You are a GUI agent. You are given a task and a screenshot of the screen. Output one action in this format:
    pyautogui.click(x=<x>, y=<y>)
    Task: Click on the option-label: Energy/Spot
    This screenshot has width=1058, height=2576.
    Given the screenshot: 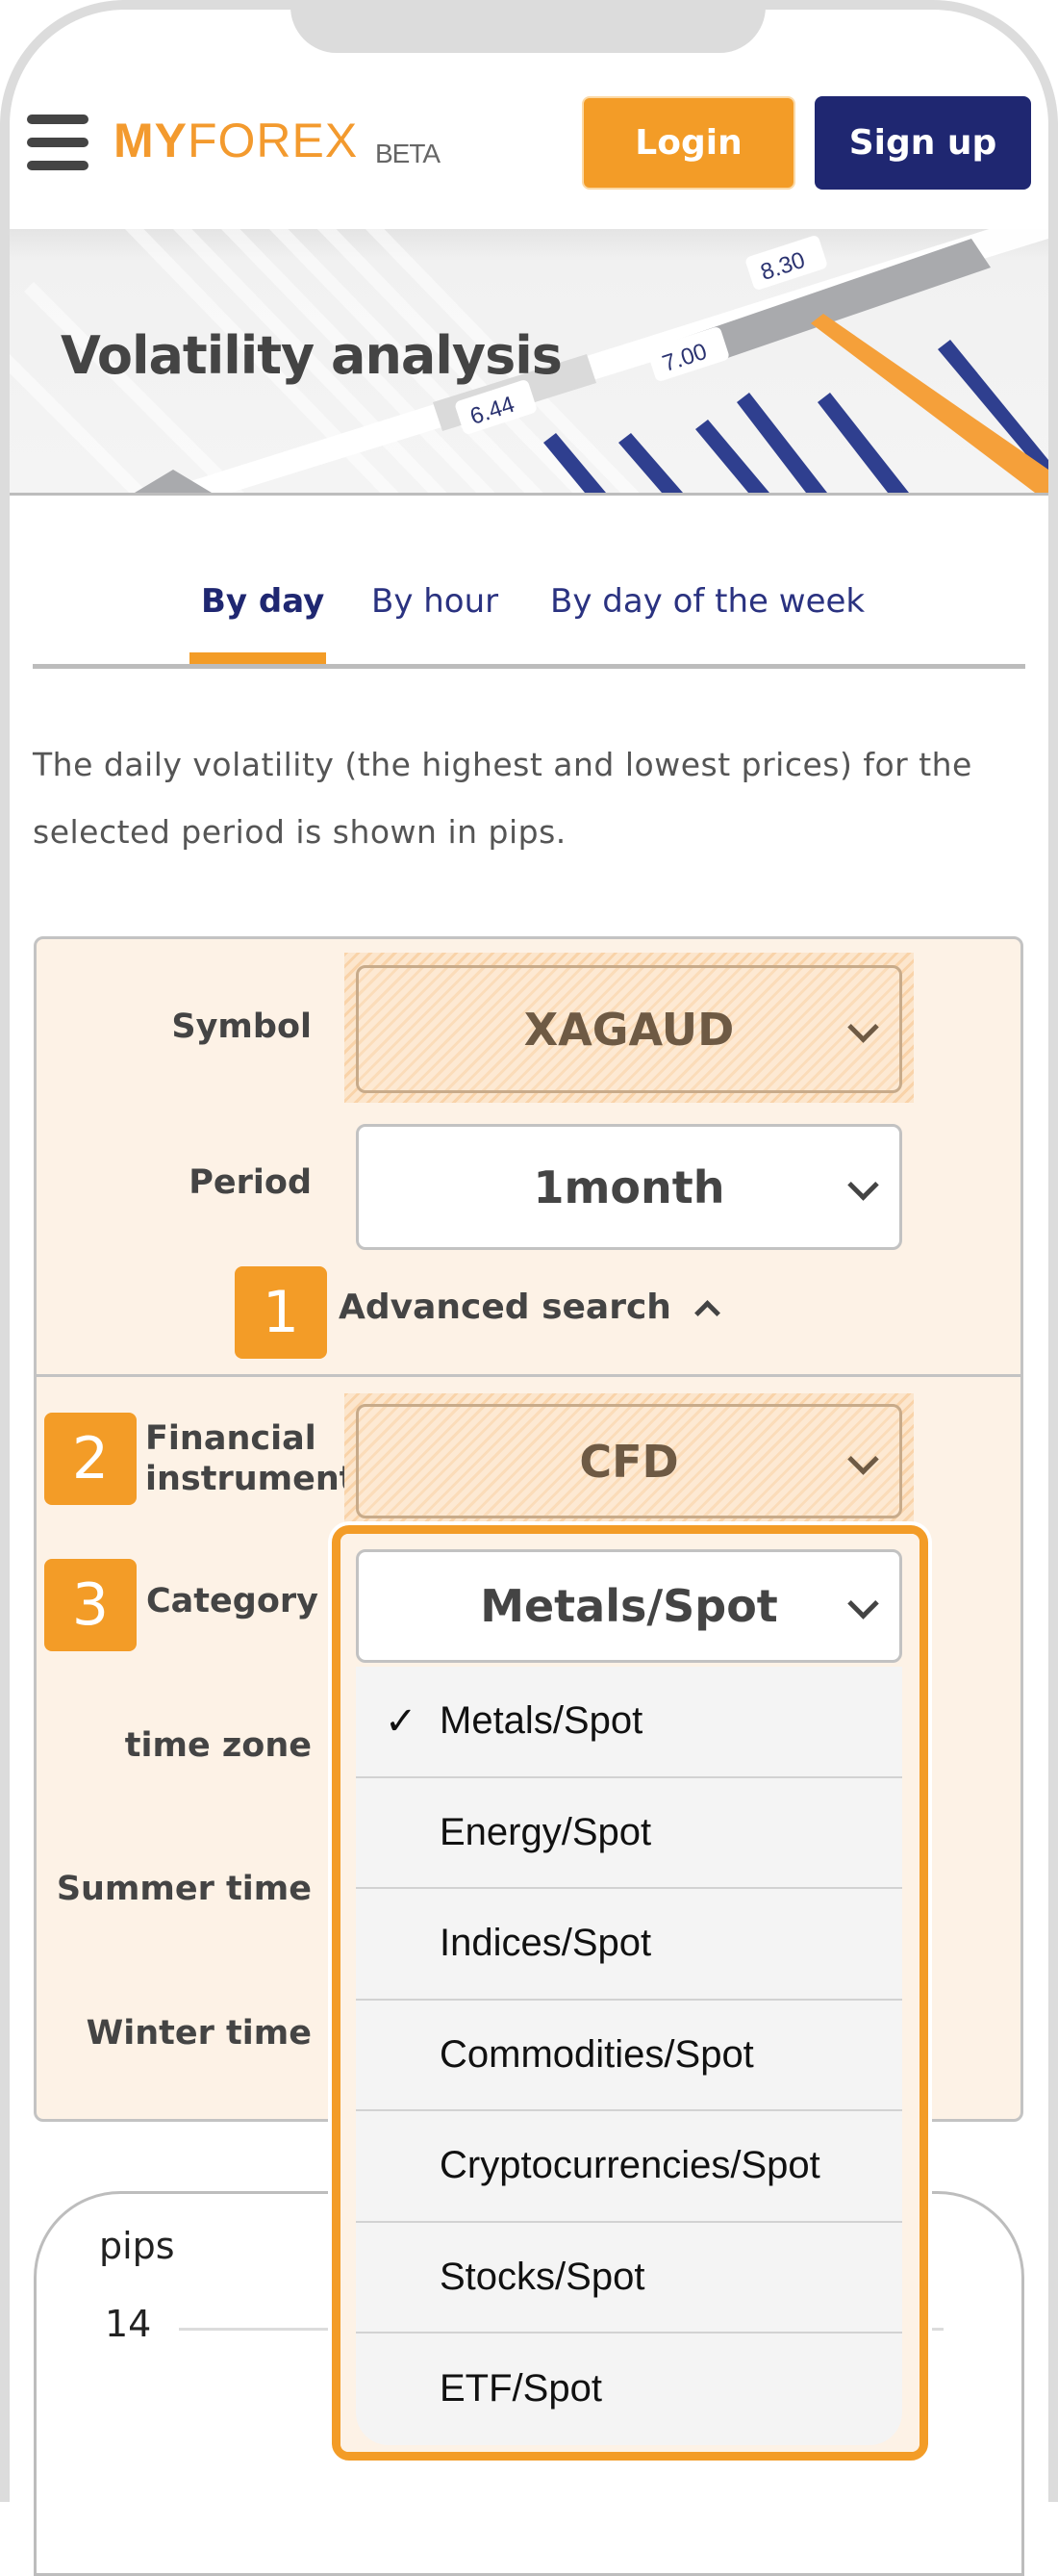 What is the action you would take?
    pyautogui.click(x=546, y=1831)
    